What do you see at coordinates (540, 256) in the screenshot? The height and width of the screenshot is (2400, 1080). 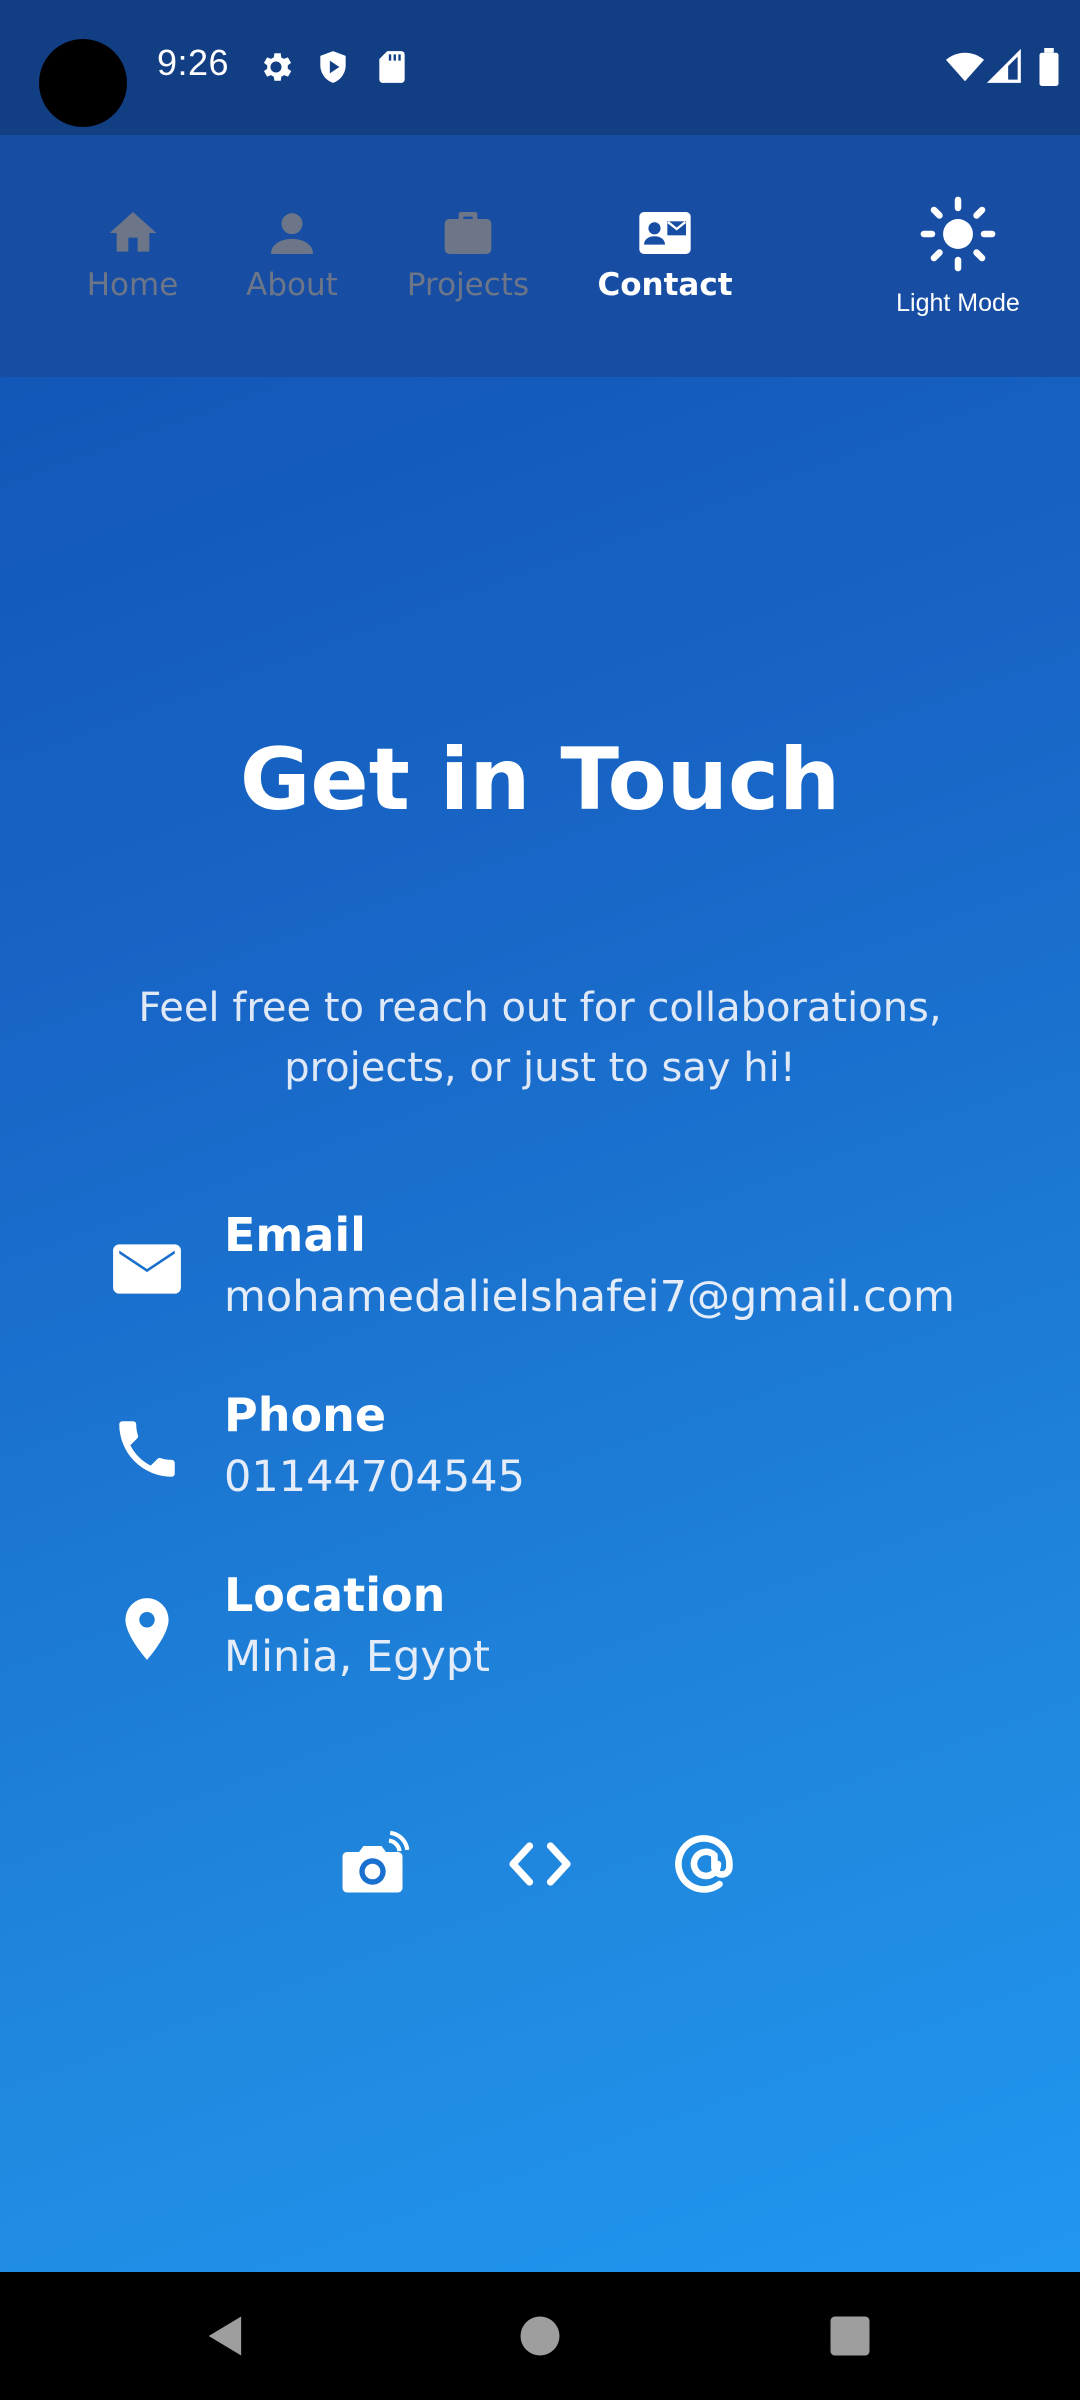 I see `top-nav: Home About Projects Contact Light Mode` at bounding box center [540, 256].